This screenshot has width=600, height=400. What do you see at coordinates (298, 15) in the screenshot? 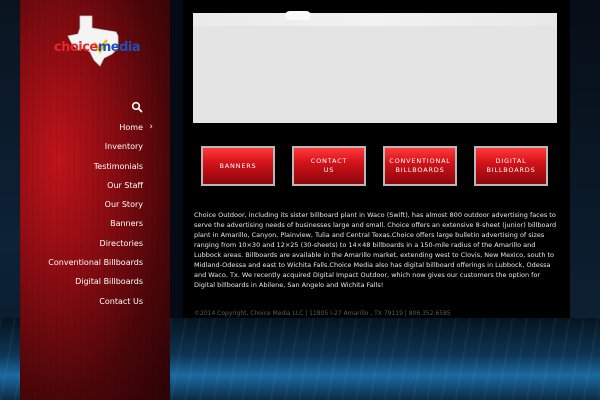
I see `hero-image-detail` at bounding box center [298, 15].